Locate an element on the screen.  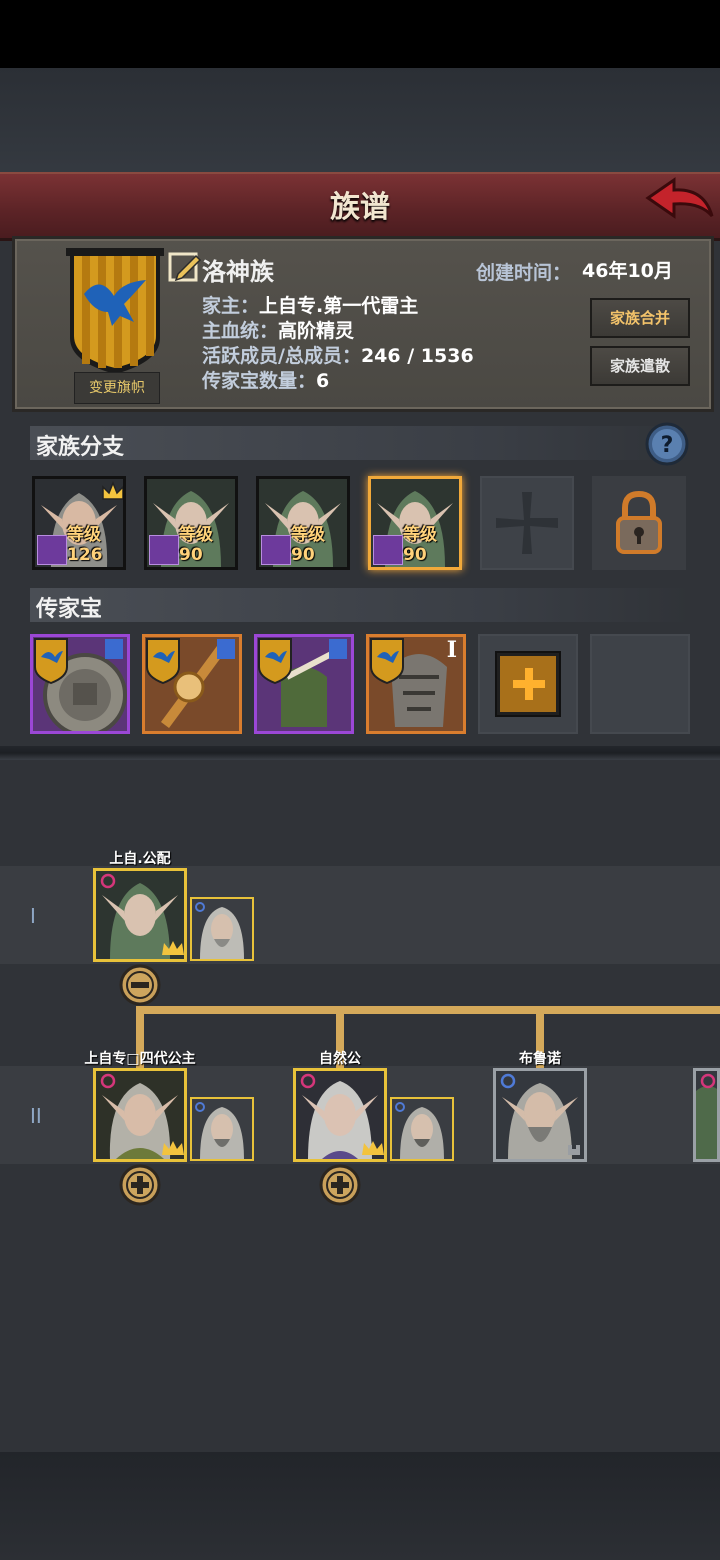
edit-name-icon is located at coordinates (185, 267).